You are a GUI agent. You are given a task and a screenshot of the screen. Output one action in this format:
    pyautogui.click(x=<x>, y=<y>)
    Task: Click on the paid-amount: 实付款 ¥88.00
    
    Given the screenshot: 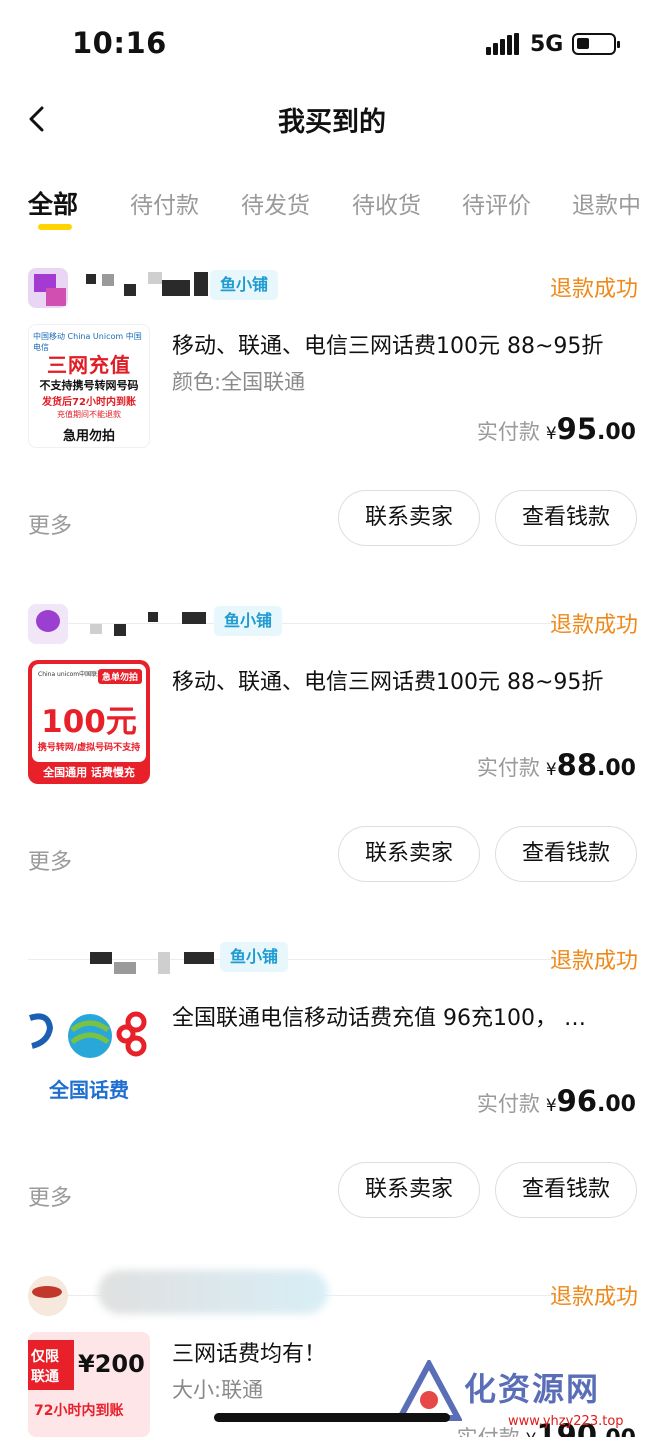 What is the action you would take?
    pyautogui.click(x=556, y=765)
    